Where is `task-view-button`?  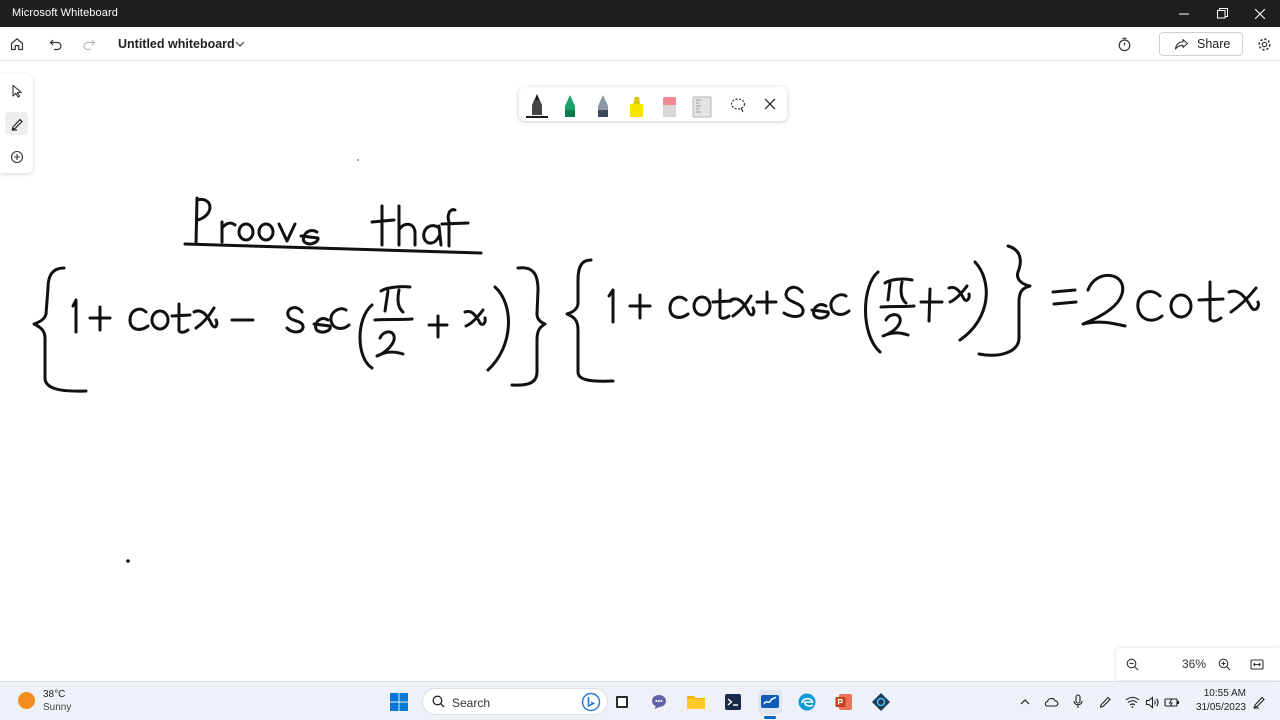
task-view-button is located at coordinates (622, 702).